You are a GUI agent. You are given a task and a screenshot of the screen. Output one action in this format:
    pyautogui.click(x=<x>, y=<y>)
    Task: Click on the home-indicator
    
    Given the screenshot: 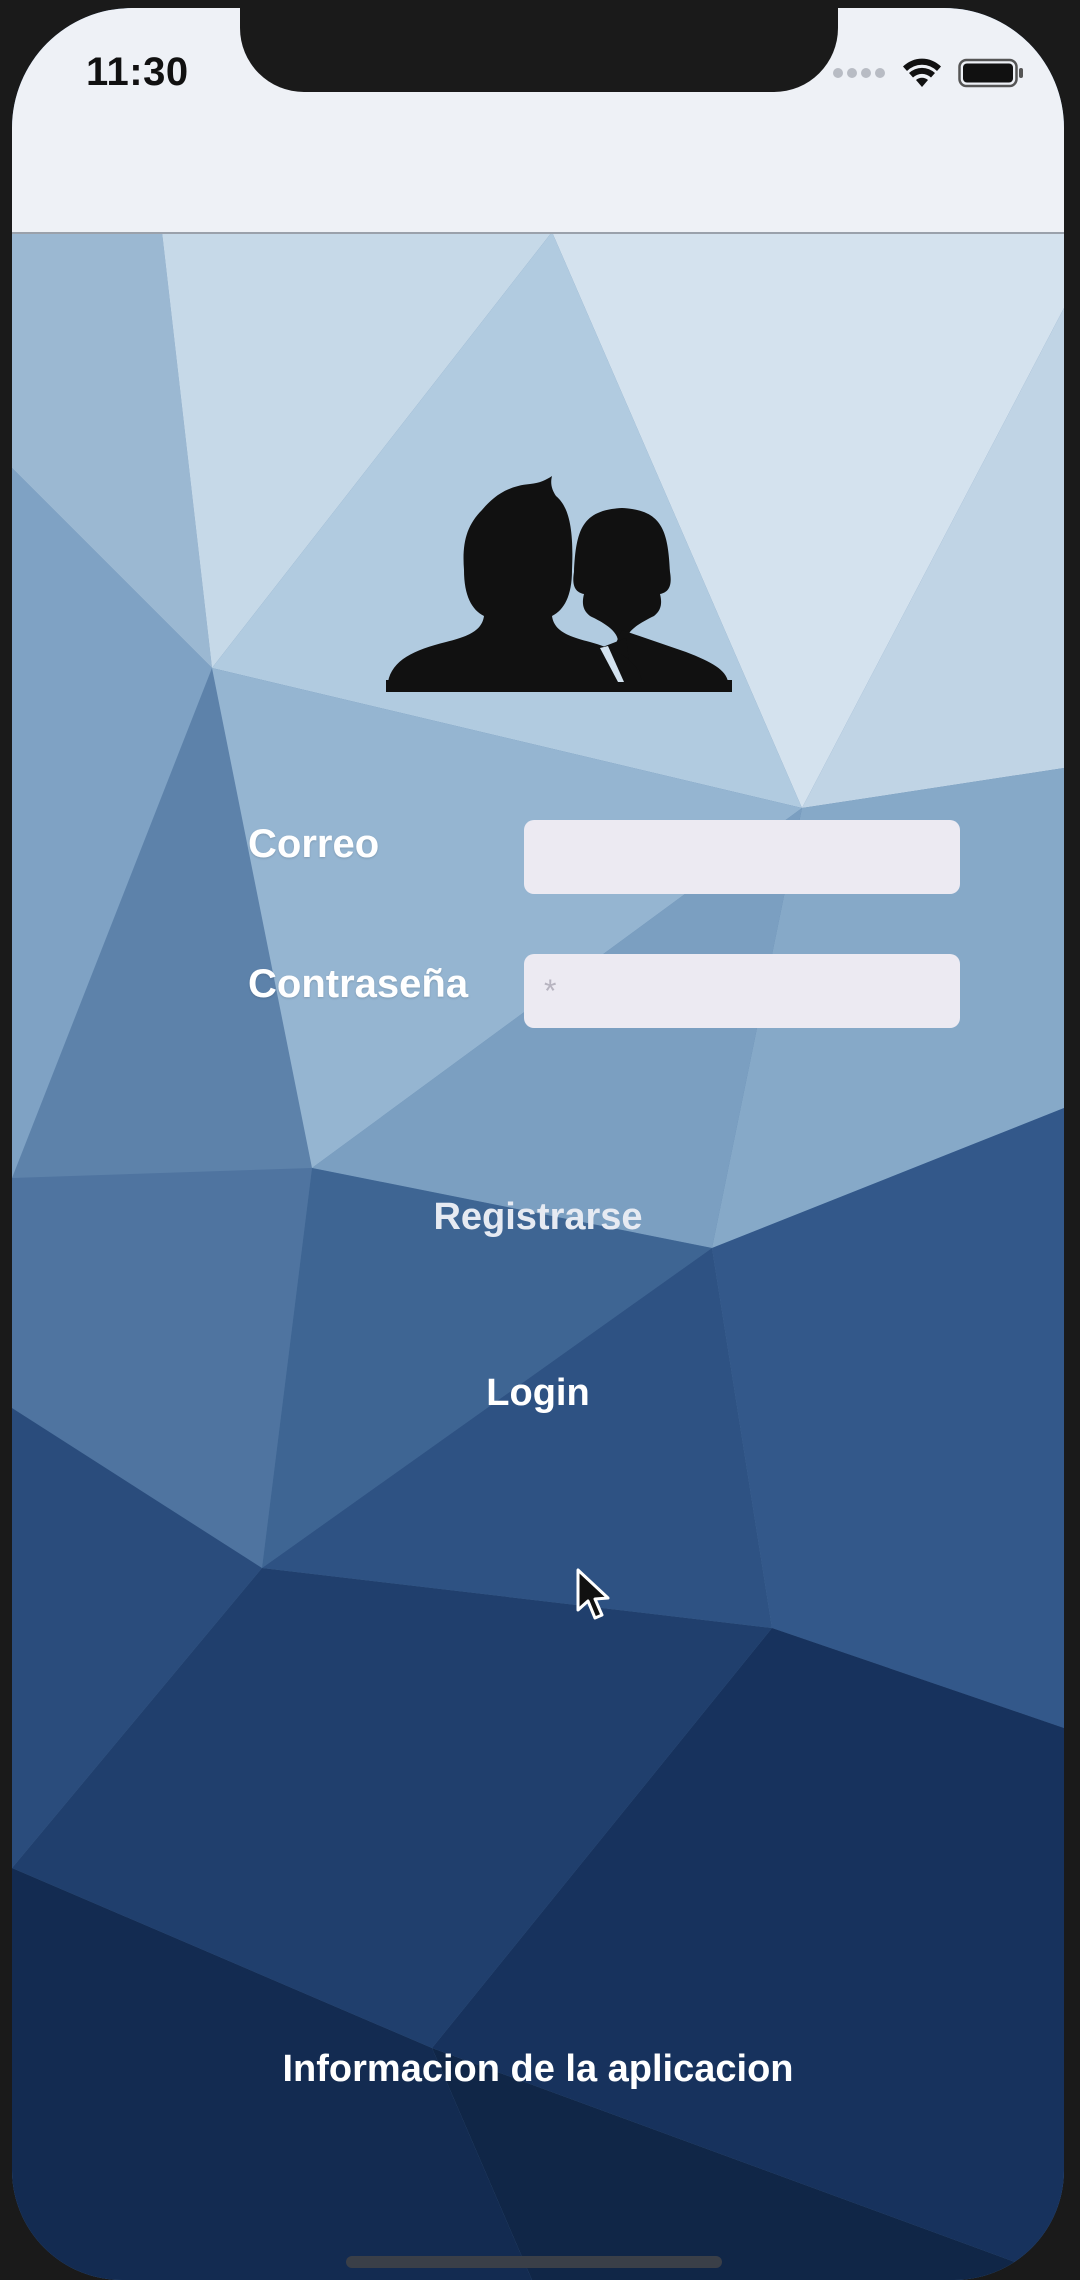 What is the action you would take?
    pyautogui.click(x=534, y=2262)
    